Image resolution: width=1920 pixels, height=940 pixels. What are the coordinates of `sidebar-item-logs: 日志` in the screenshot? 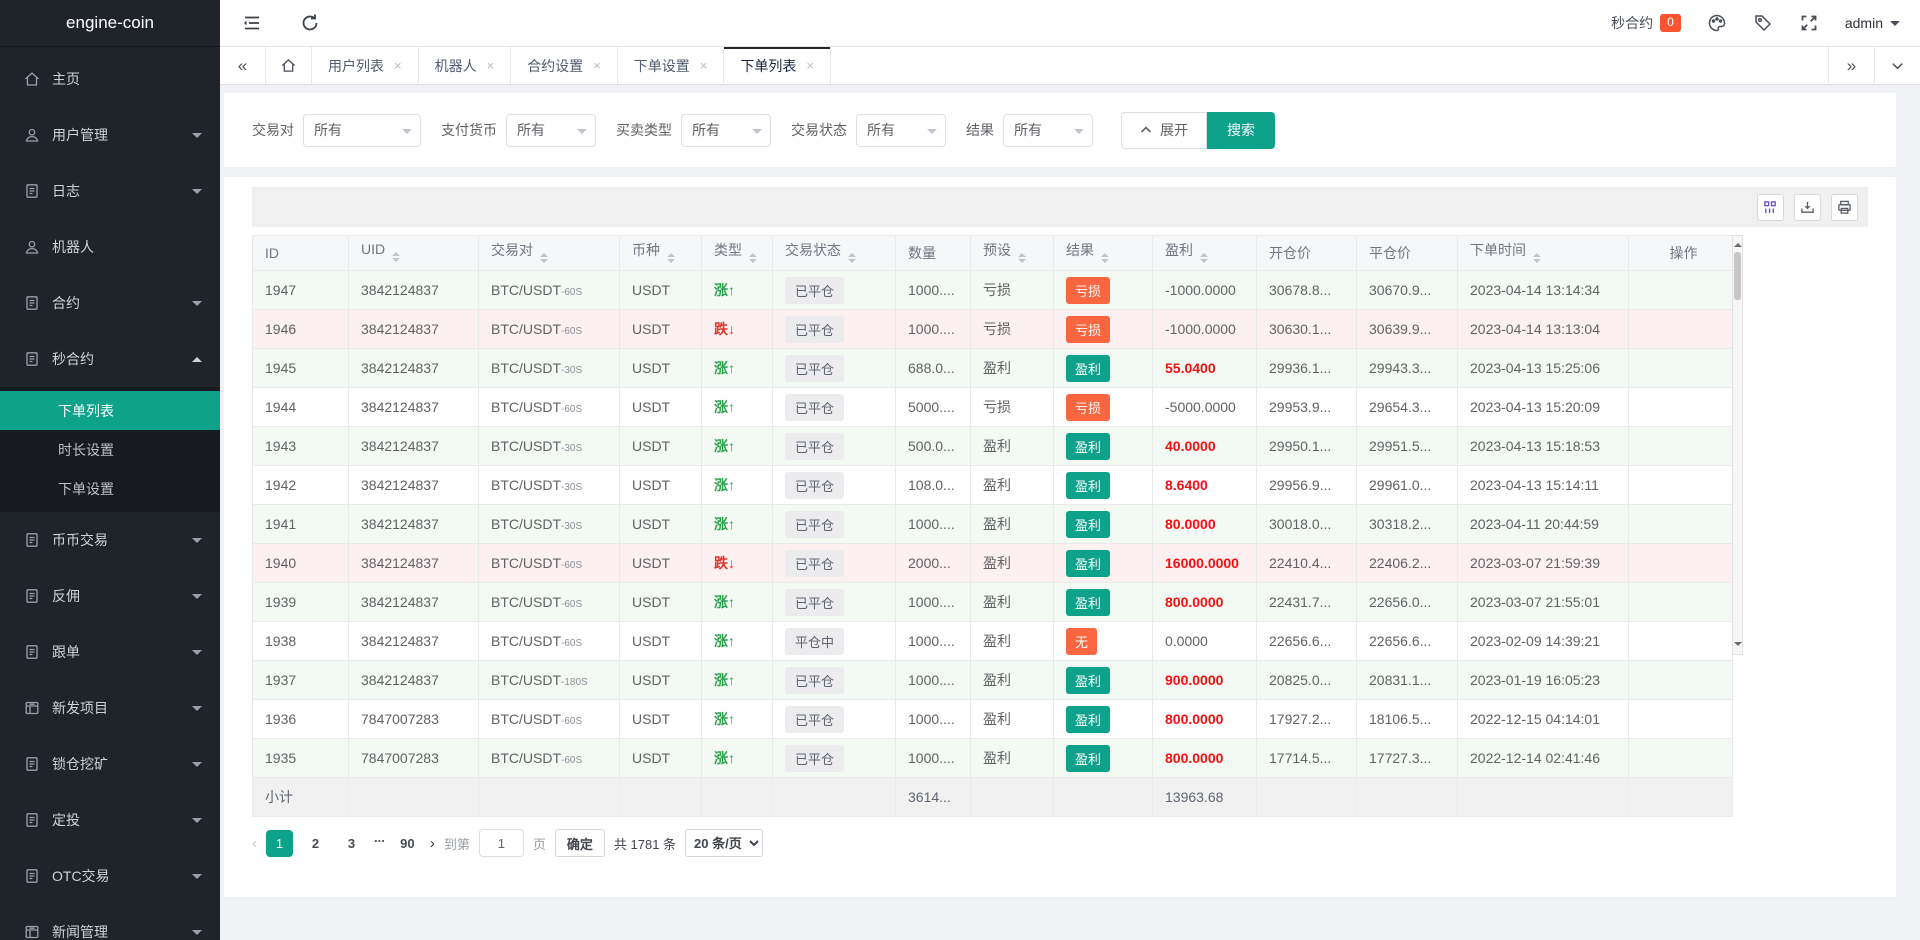 It's located at (110, 191).